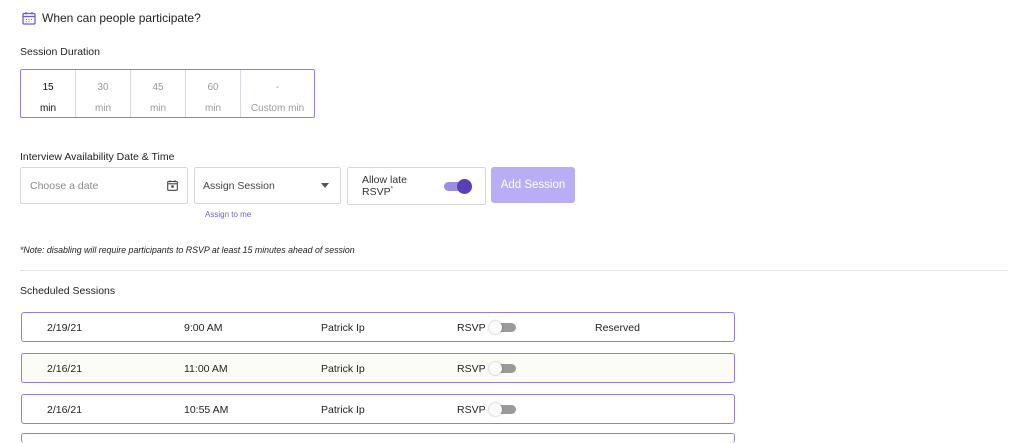 The height and width of the screenshot is (443, 1024). What do you see at coordinates (384, 186) in the screenshot?
I see `late-rsvp-label: Allow late RSVP*` at bounding box center [384, 186].